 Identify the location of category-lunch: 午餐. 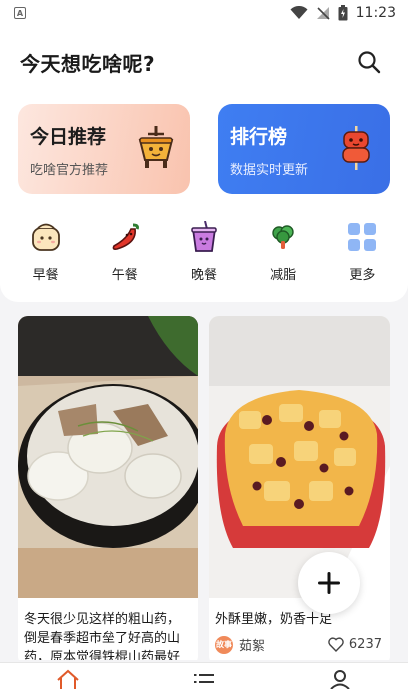
(125, 261).